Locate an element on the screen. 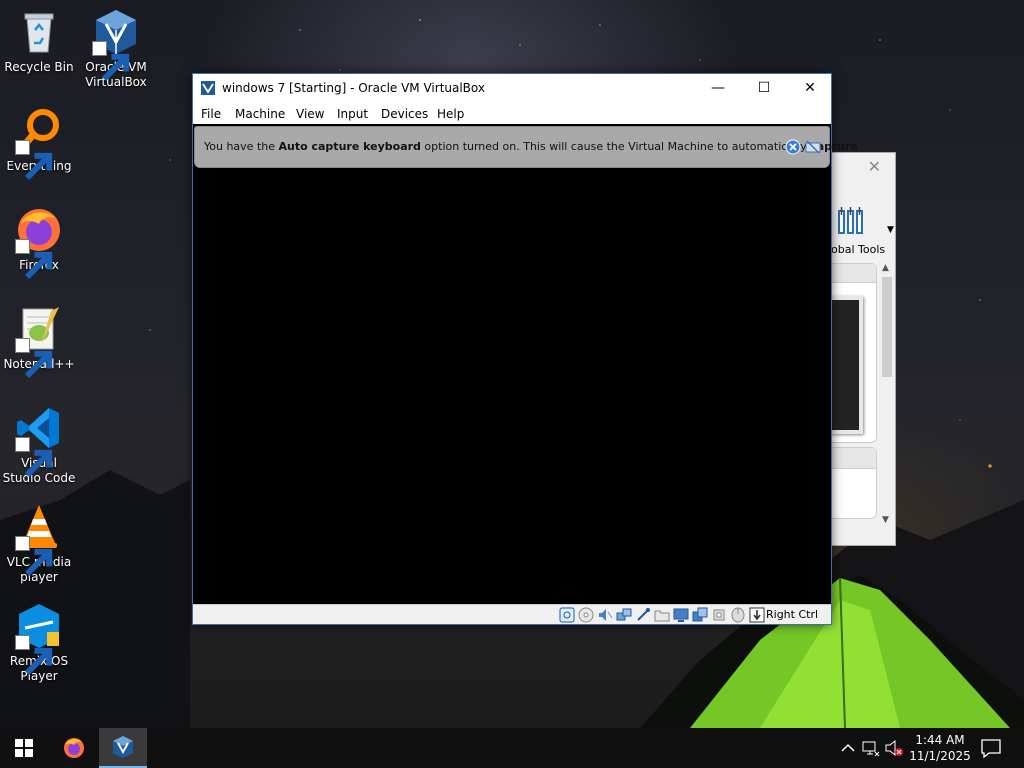  global-tools-label: obal Tools is located at coordinates (858, 249).